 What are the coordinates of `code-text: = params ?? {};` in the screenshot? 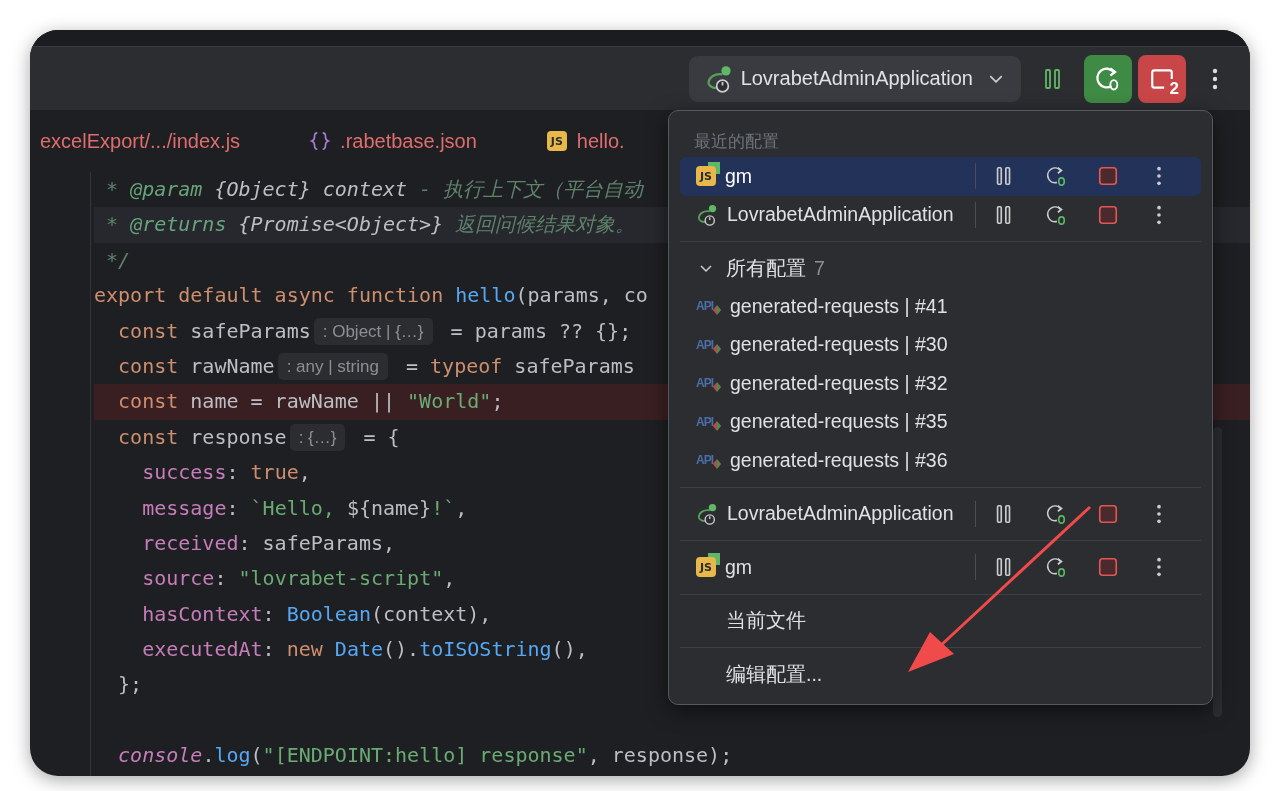 It's located at (540, 331).